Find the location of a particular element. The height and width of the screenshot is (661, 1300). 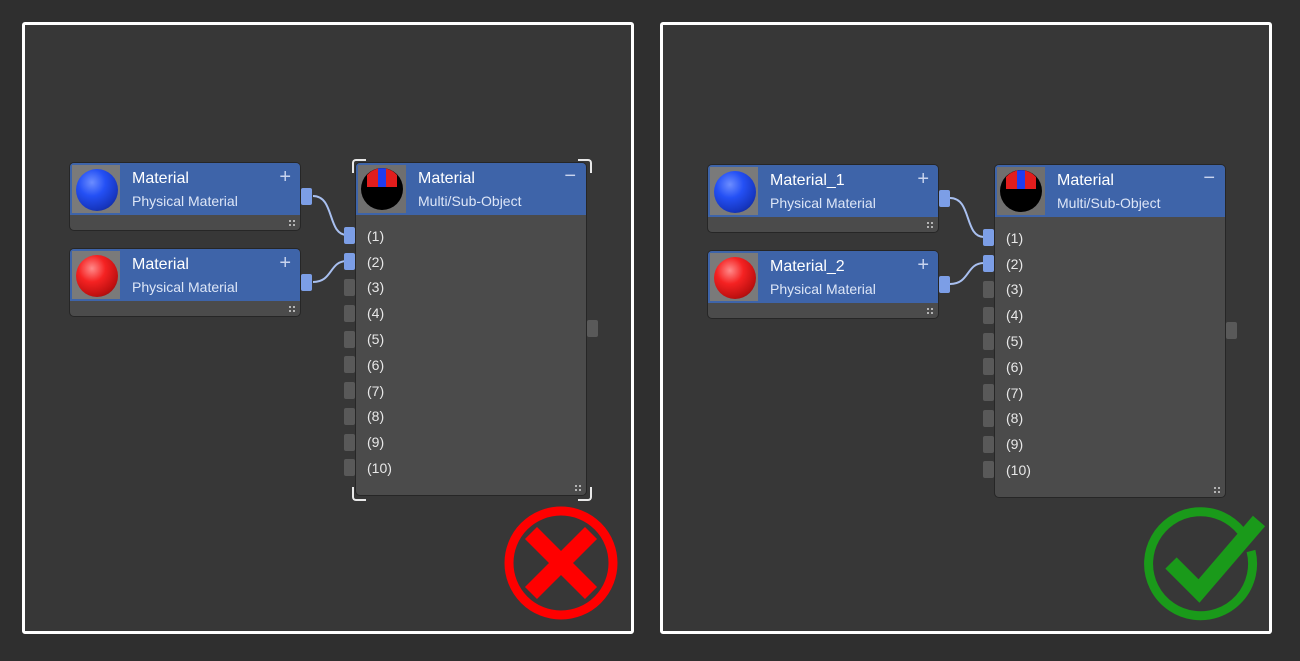

node-title: Material_1 is located at coordinates (807, 180).